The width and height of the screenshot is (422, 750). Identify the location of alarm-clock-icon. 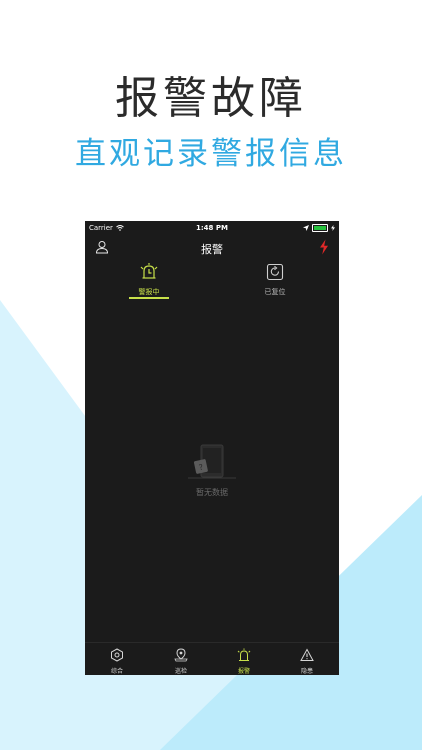
(149, 271).